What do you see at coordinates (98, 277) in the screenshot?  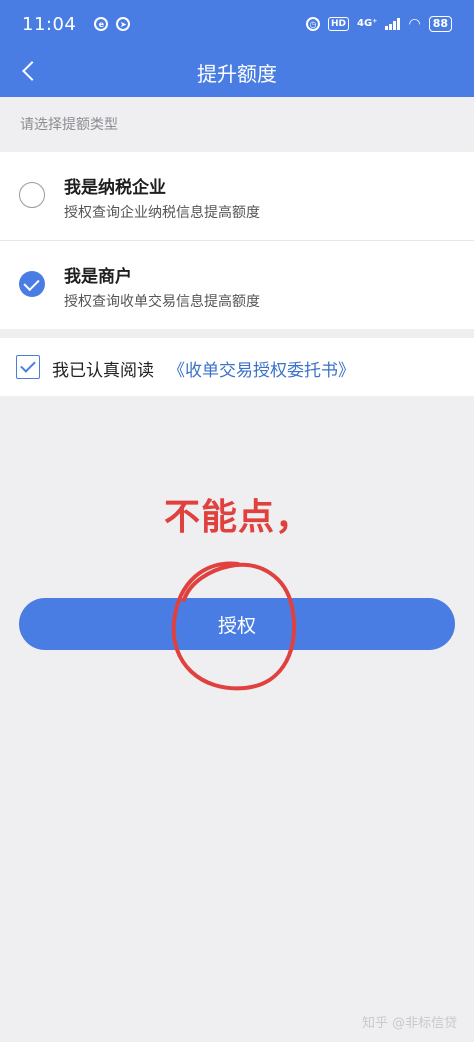 I see `option-title: 我是商户` at bounding box center [98, 277].